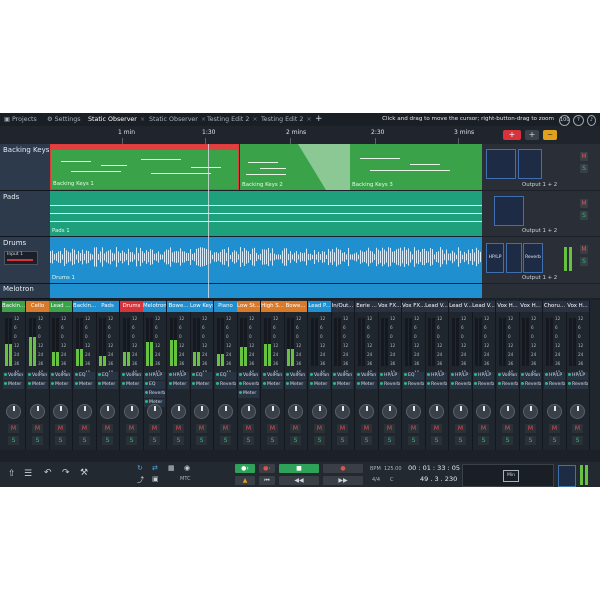 This screenshot has width=600, height=600. I want to click on track-header-drums: Drums Input 1, so click(25, 260).